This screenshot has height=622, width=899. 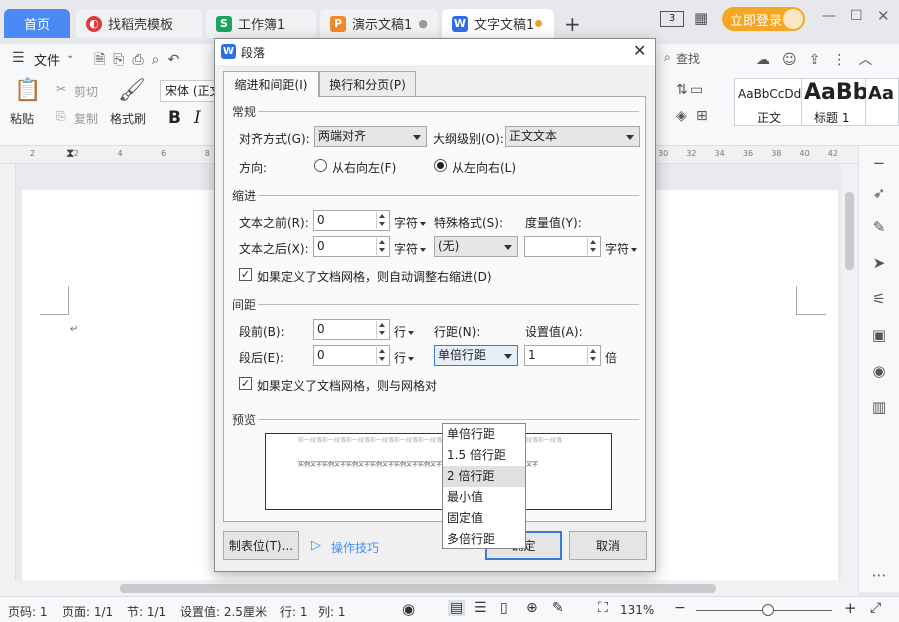 What do you see at coordinates (603, 608) in the screenshot?
I see `fit-page-icon: ⛶` at bounding box center [603, 608].